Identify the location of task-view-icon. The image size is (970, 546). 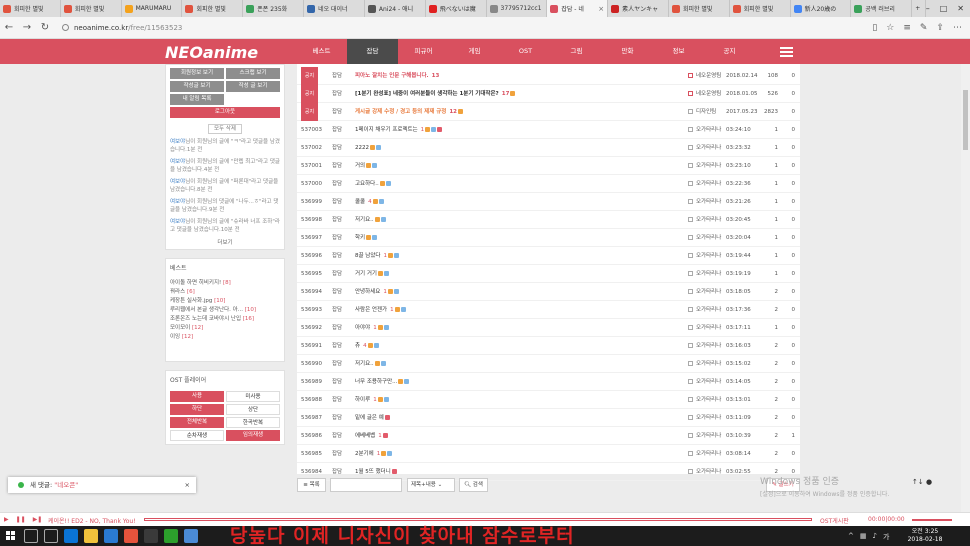
(51, 536).